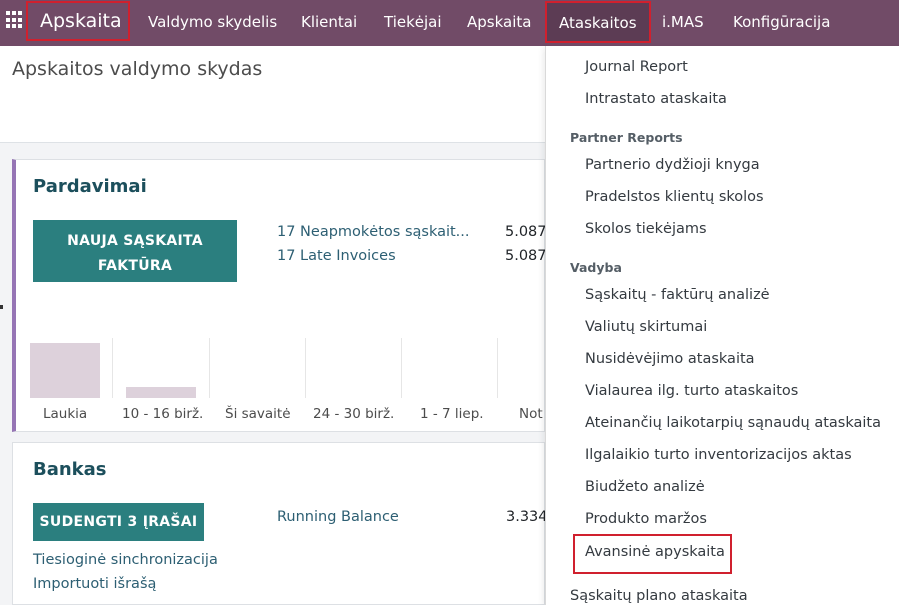 The image size is (899, 605). What do you see at coordinates (65, 414) in the screenshot?
I see `chart-label-laukia: Laukia` at bounding box center [65, 414].